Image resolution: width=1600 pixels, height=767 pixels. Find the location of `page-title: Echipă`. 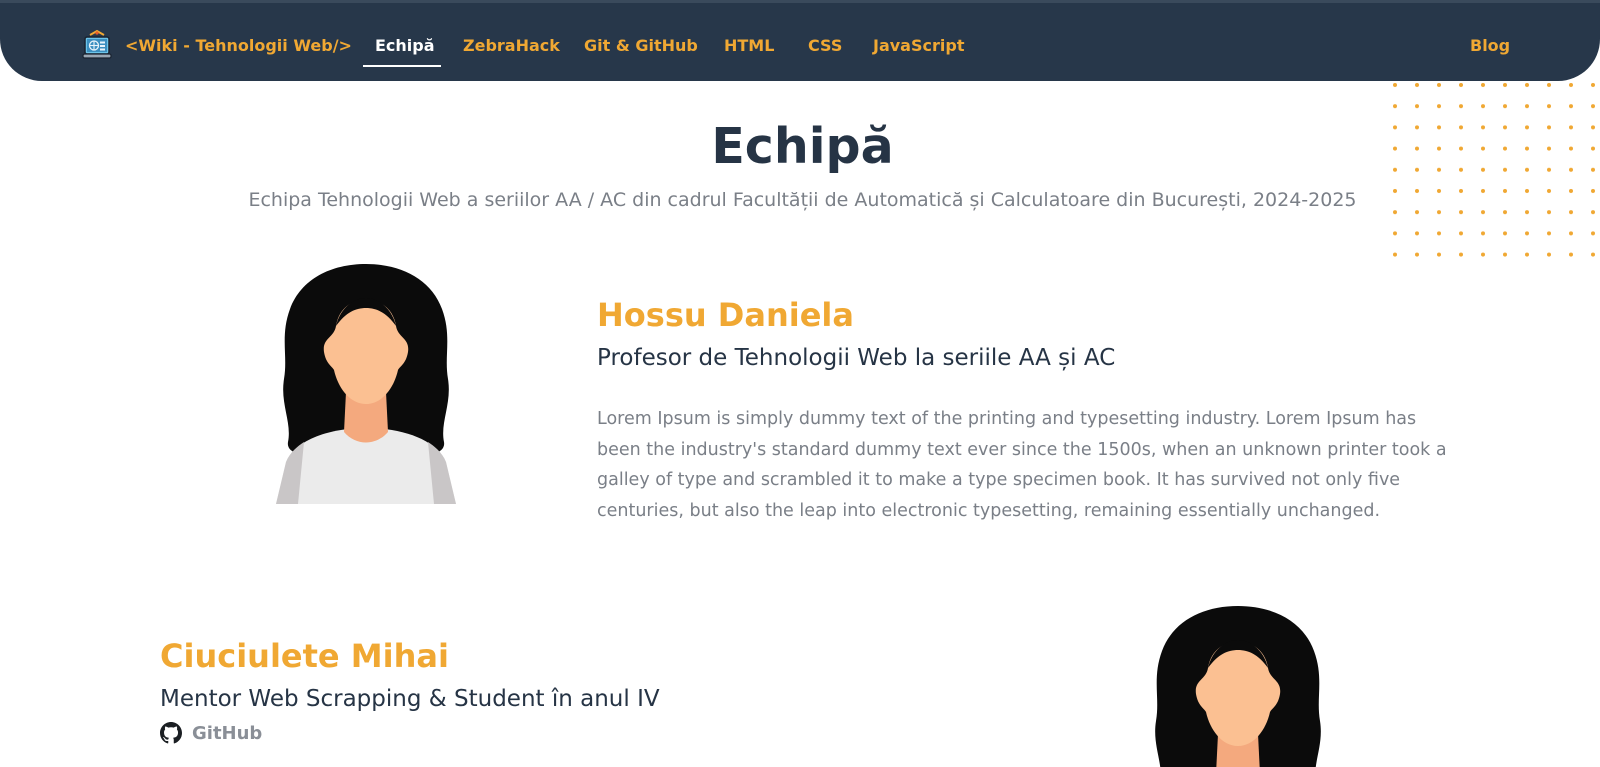

page-title: Echipă is located at coordinates (802, 146).